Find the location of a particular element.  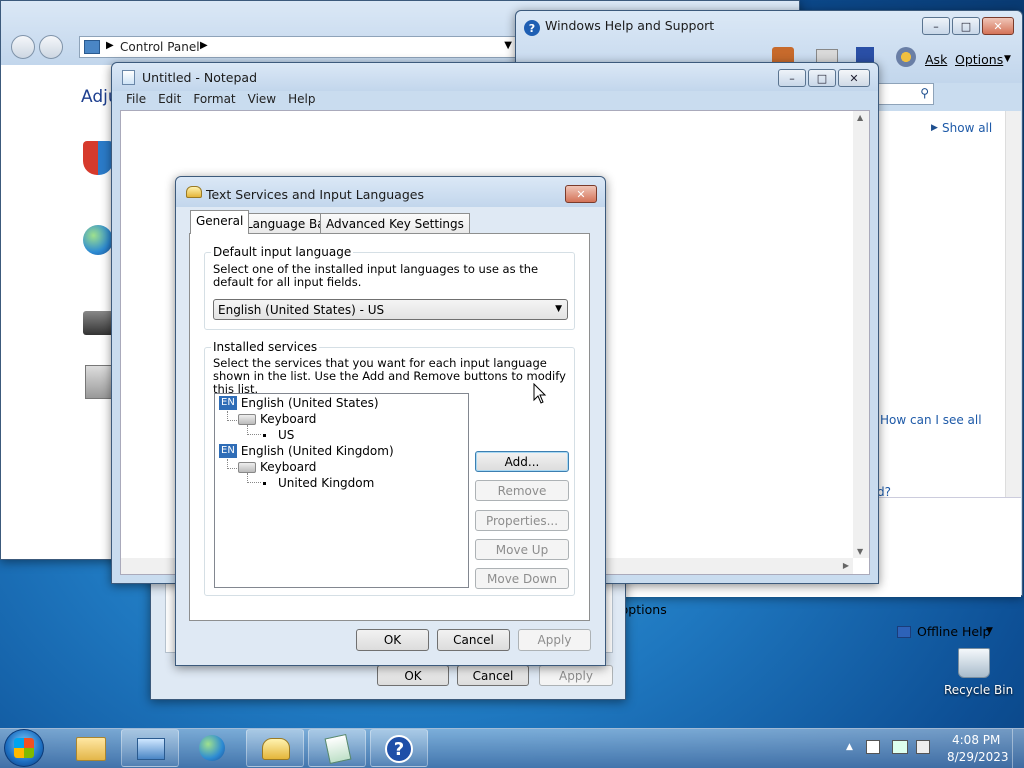

network-globe-icon is located at coordinates (98, 240).